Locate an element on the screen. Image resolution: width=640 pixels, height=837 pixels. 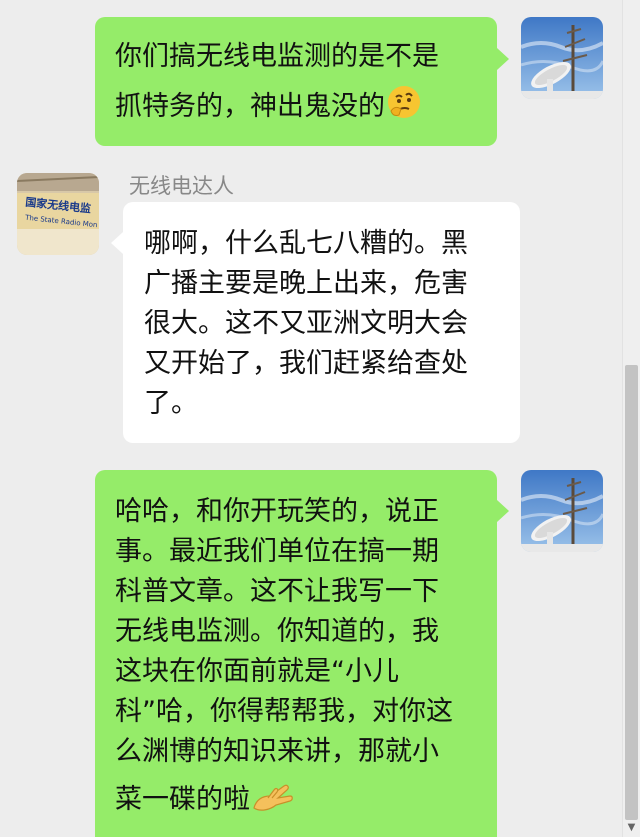
message-line: 广播主要是晚上出来，危害 is located at coordinates (306, 283).